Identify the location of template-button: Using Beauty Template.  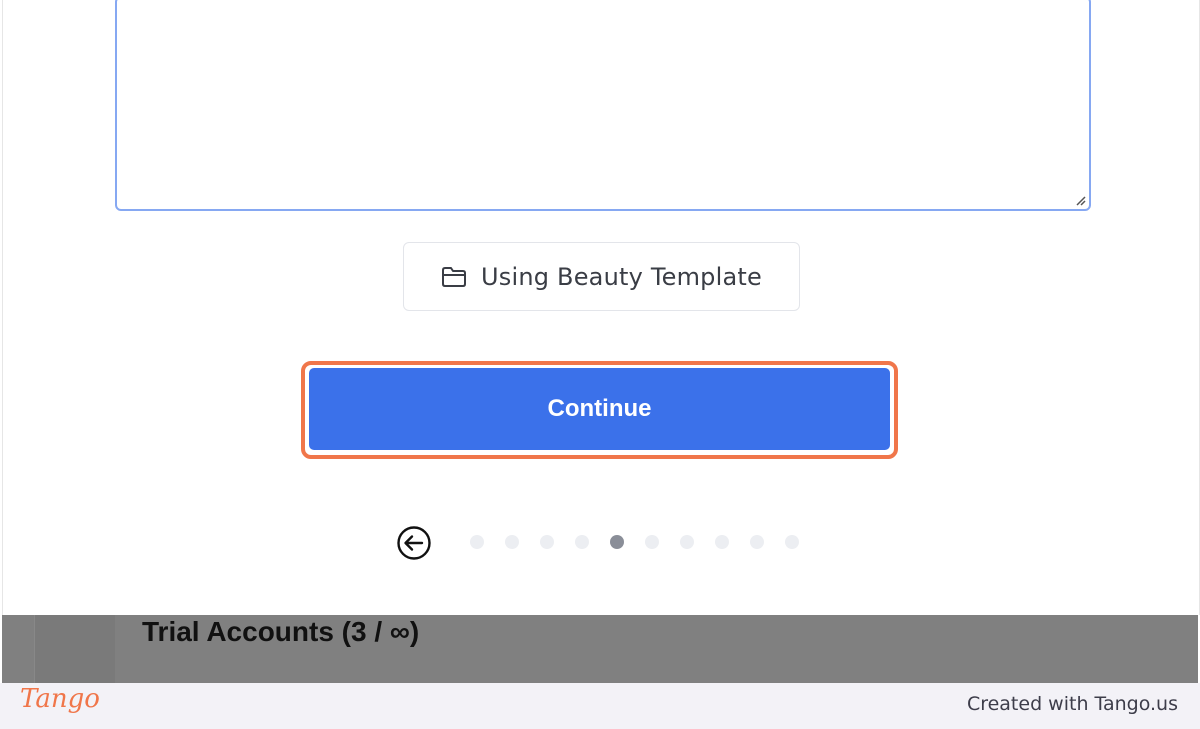
(601, 276).